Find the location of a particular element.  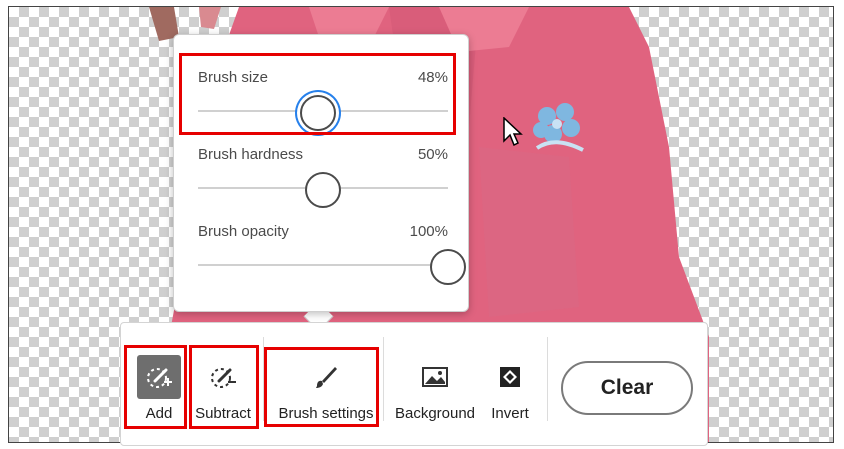

brush-opacity-label: Brush opacity is located at coordinates (243, 231).